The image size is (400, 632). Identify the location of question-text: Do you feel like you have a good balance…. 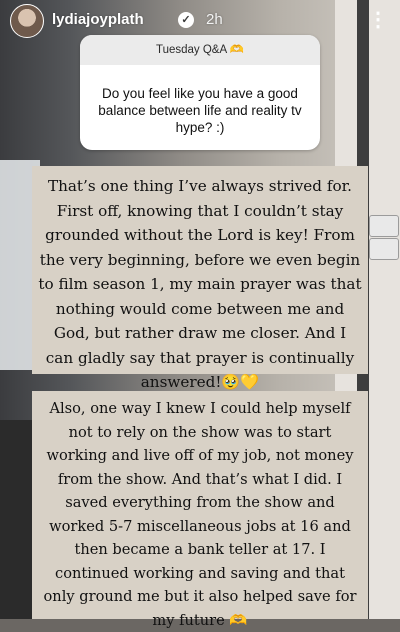
(200, 110).